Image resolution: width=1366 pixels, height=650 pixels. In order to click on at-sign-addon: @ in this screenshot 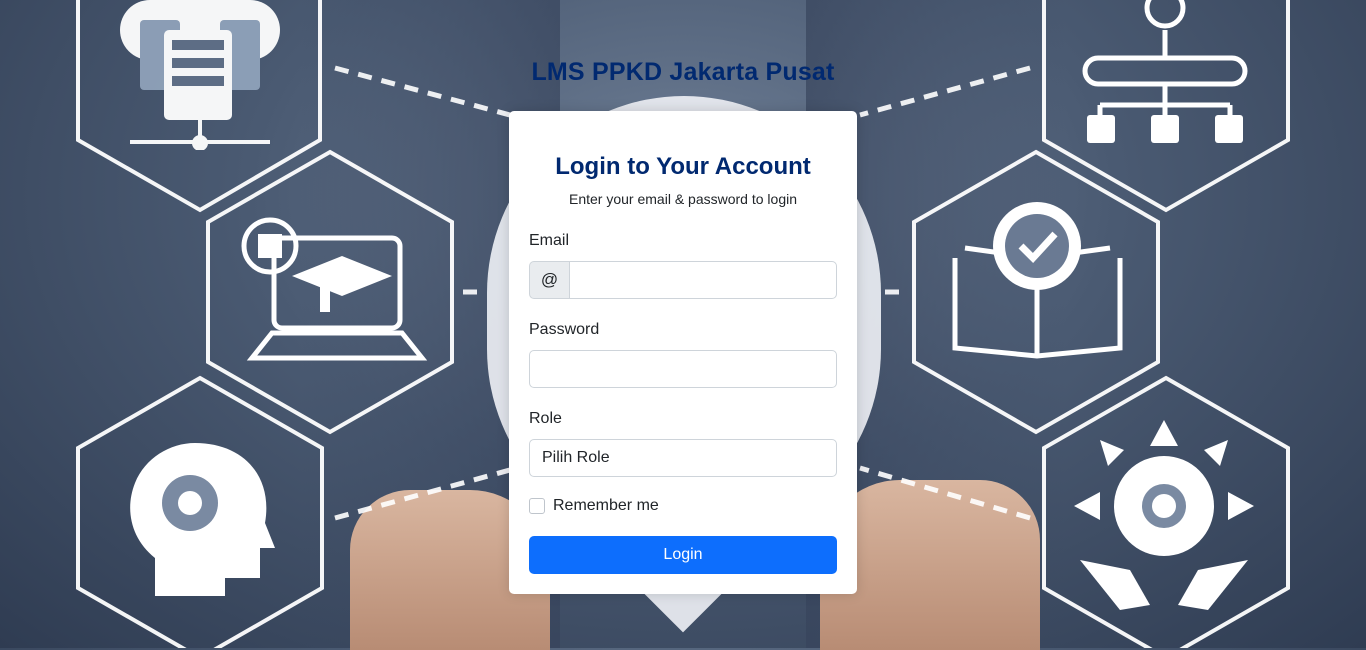, I will do `click(549, 280)`.